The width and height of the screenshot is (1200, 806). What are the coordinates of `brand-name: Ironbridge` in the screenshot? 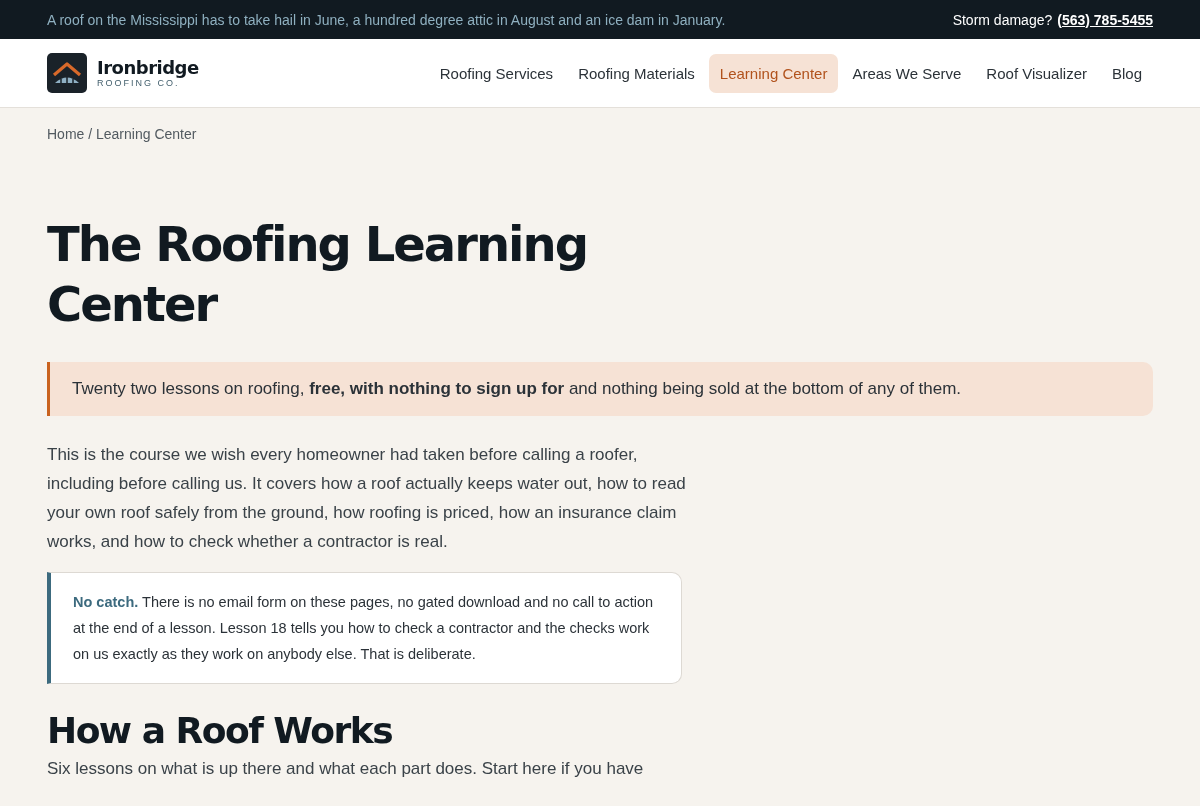 It's located at (148, 68).